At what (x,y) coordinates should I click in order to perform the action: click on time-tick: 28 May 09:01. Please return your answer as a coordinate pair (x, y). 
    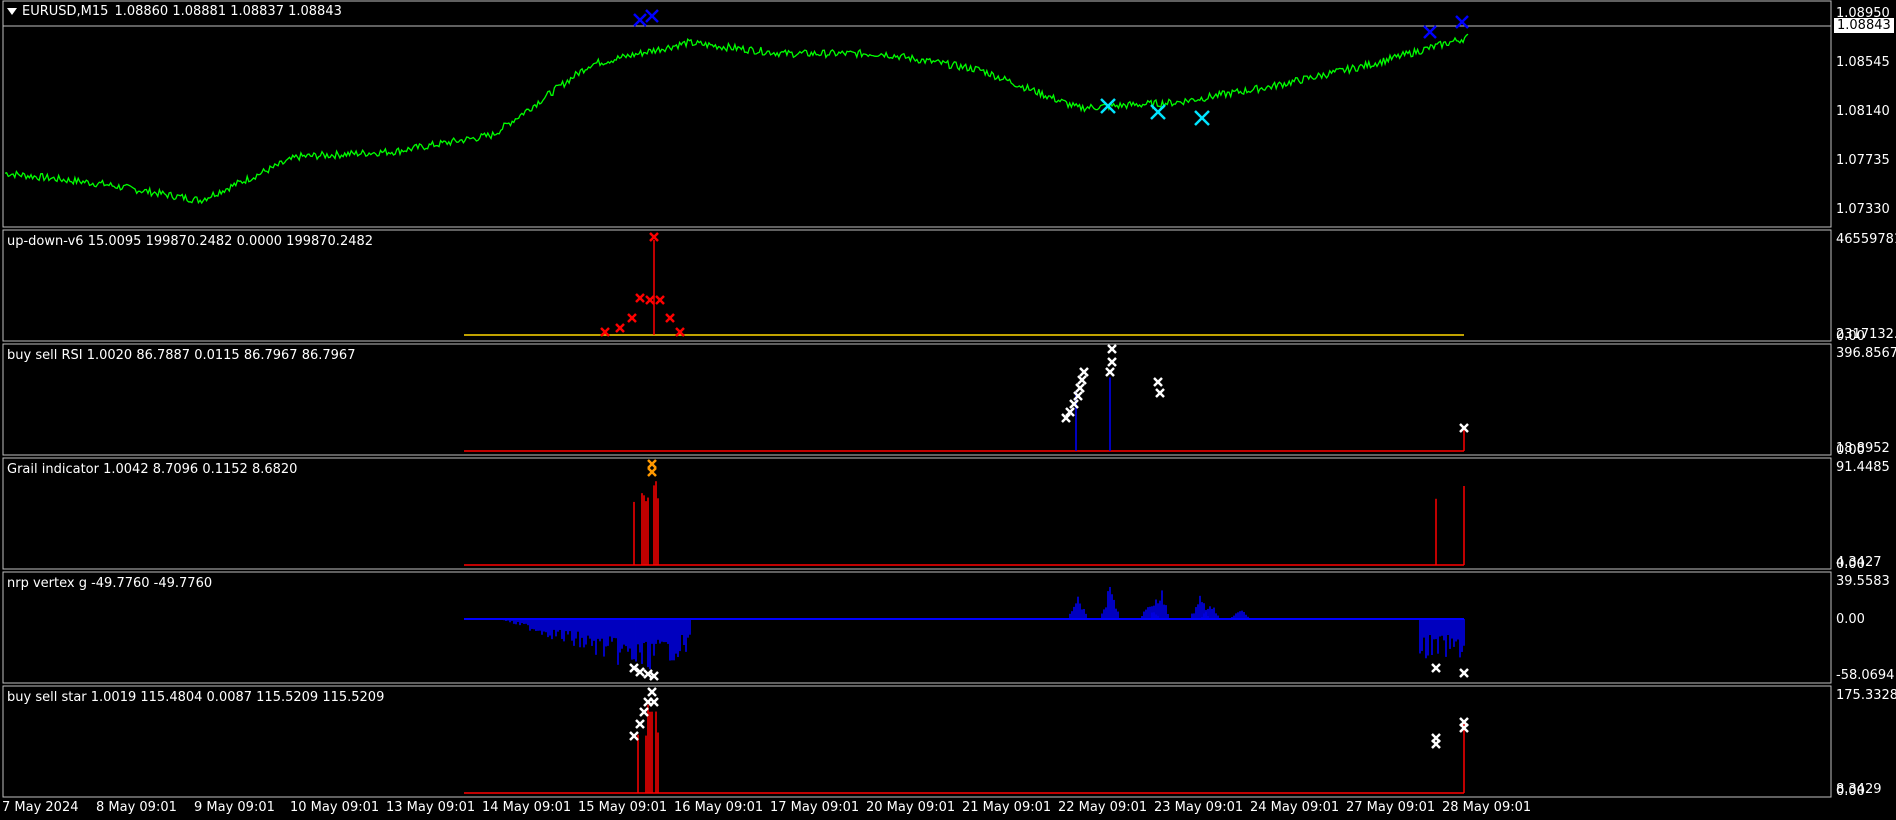
    Looking at the image, I should click on (1487, 807).